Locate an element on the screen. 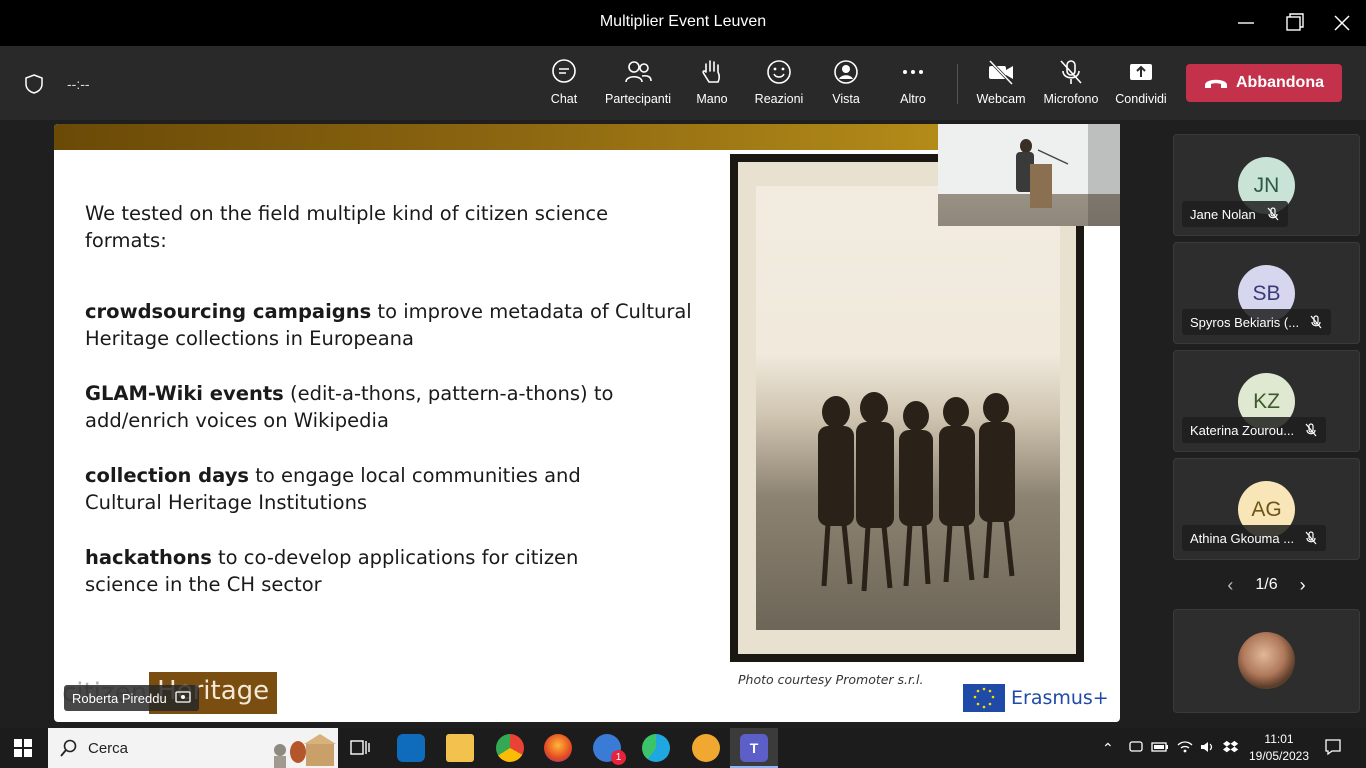 The width and height of the screenshot is (1366, 768). podium-speaker-illustration is located at coordinates (1029, 175).